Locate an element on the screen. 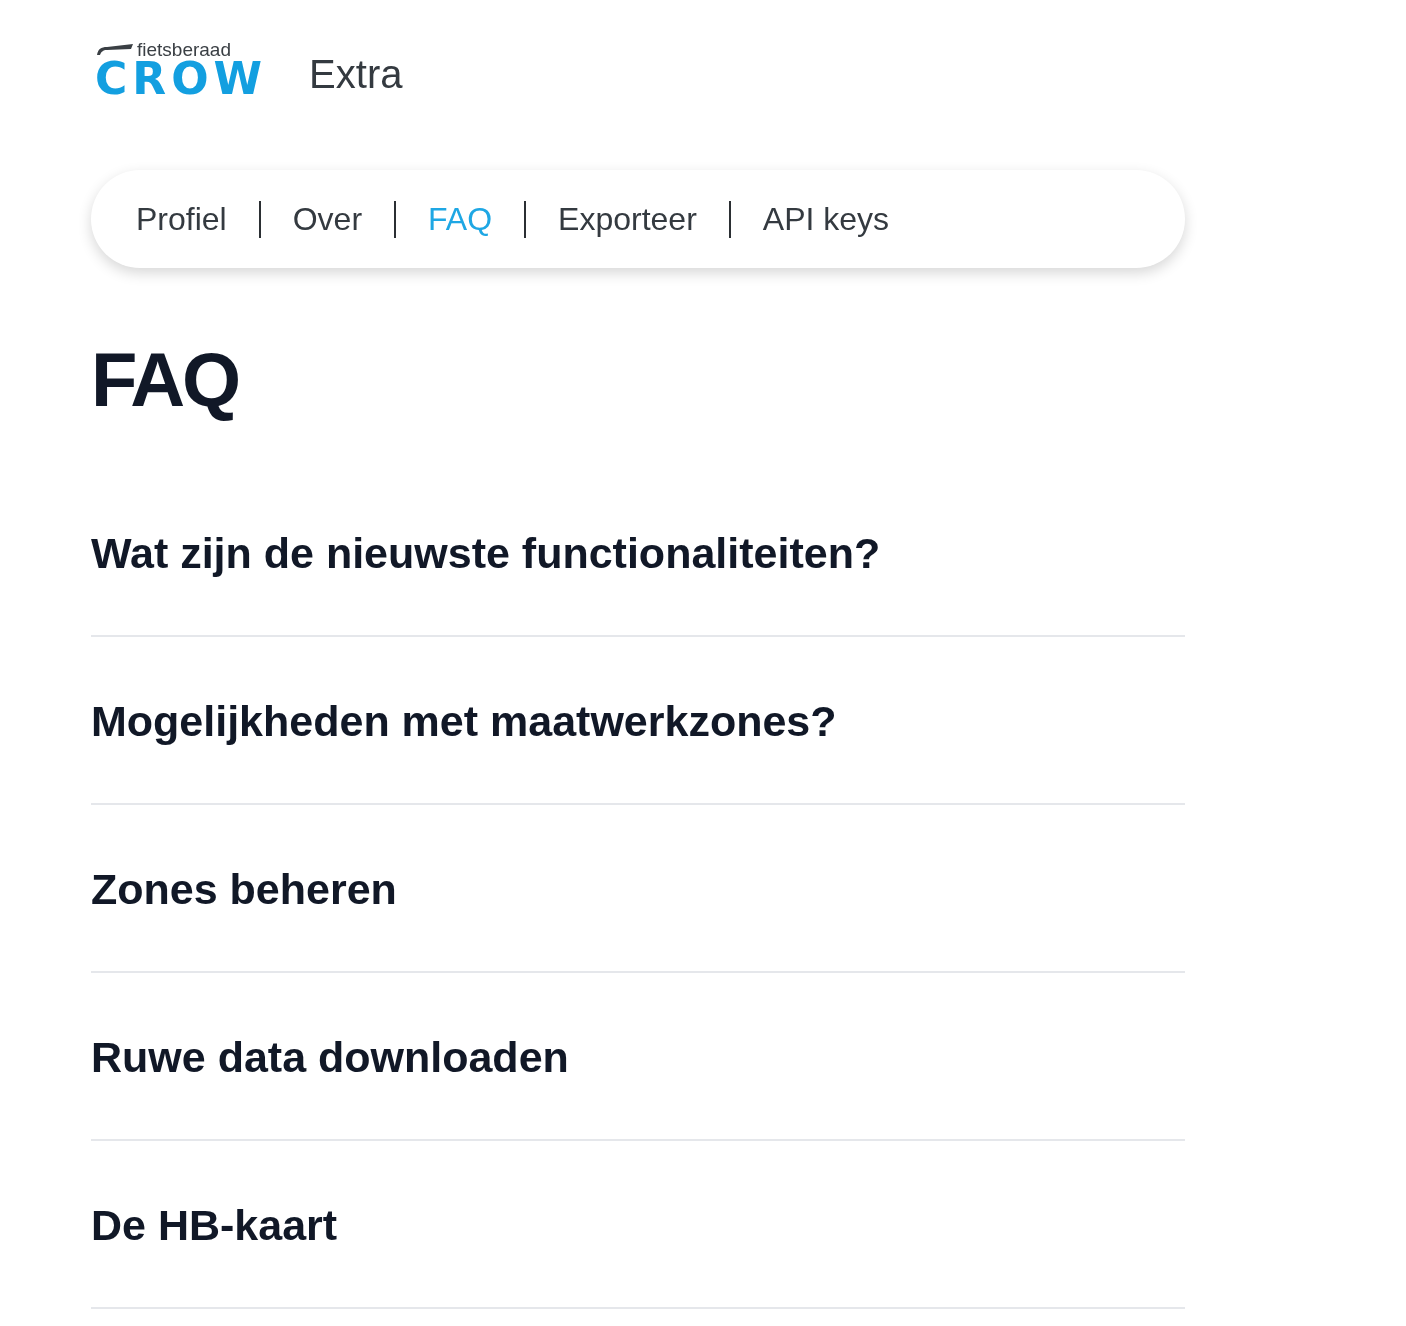 The width and height of the screenshot is (1406, 1326). nav-link: API keys is located at coordinates (826, 219).